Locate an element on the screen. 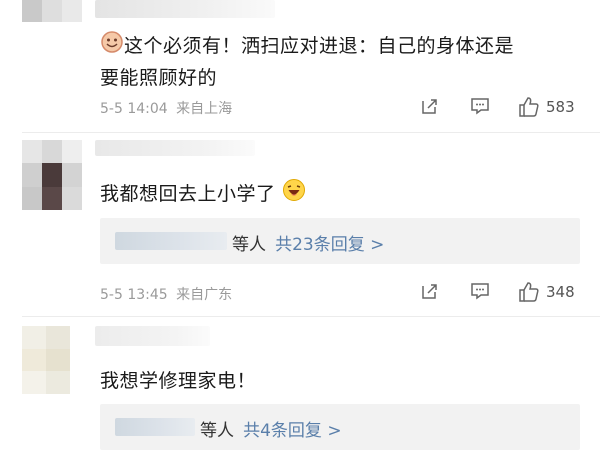  comment-text-line1: 这个必须有！洒扫应对进退：自己的身体还是 is located at coordinates (319, 46).